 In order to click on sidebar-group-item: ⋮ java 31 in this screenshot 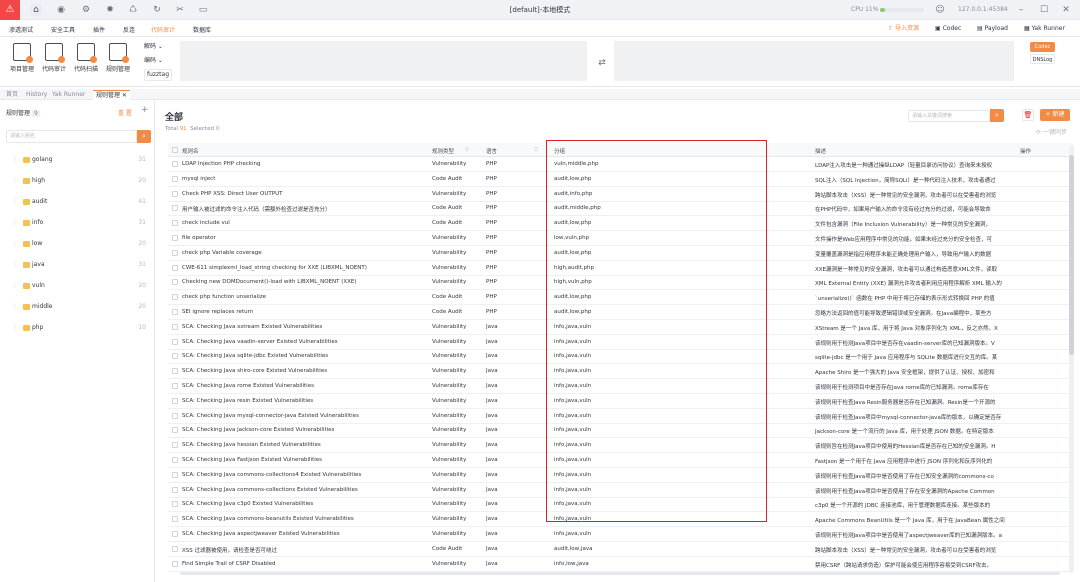, I will do `click(78, 266)`.